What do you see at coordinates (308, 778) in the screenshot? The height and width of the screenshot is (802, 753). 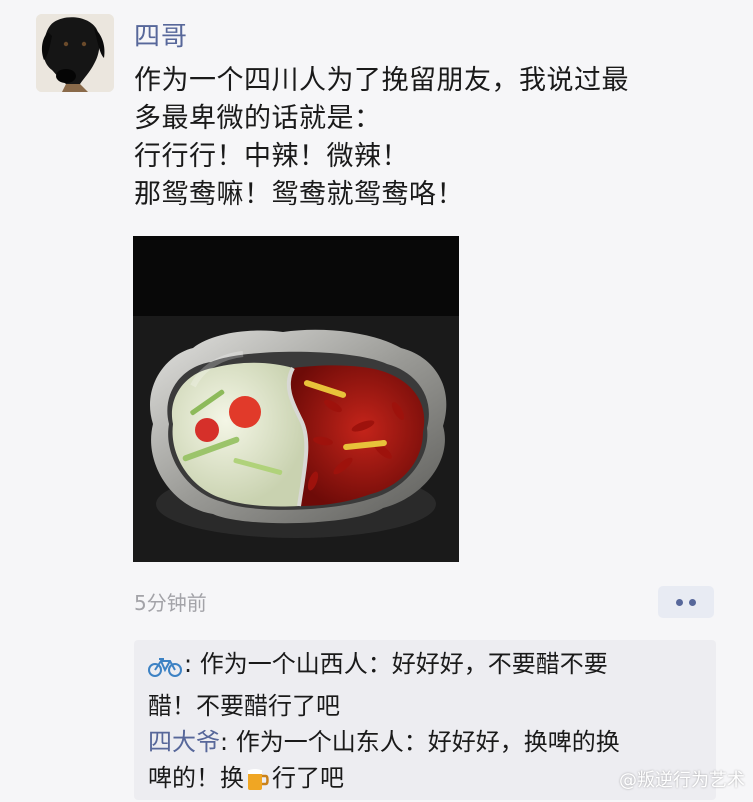 I see `comment-text: 行了吧` at bounding box center [308, 778].